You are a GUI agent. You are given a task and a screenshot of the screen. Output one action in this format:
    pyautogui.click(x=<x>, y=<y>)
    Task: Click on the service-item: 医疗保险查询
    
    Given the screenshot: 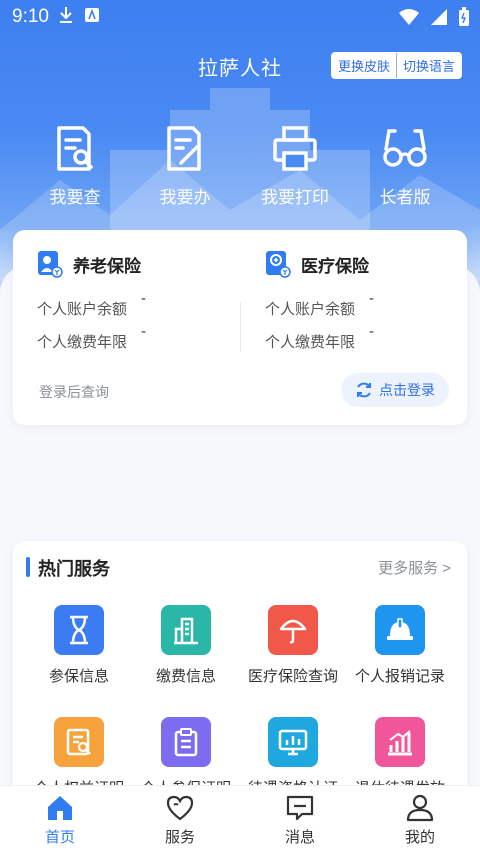 What is the action you would take?
    pyautogui.click(x=293, y=645)
    